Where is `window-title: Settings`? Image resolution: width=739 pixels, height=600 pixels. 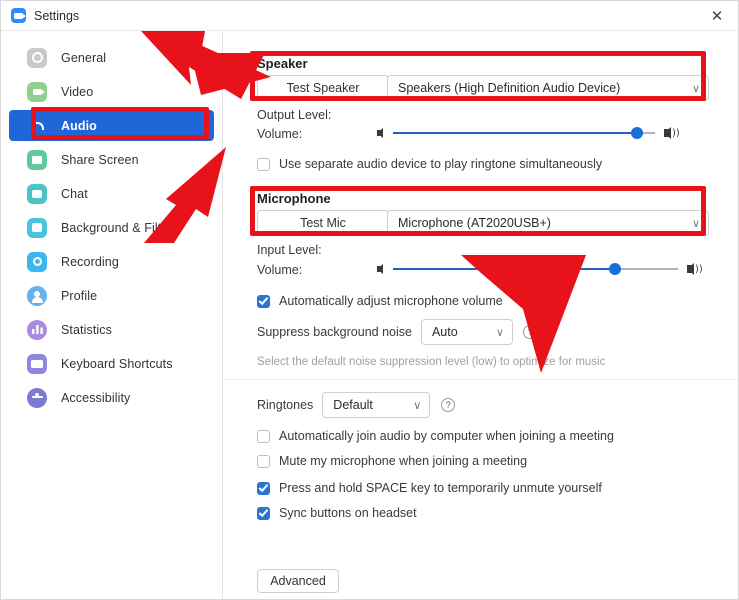 window-title: Settings is located at coordinates (57, 15).